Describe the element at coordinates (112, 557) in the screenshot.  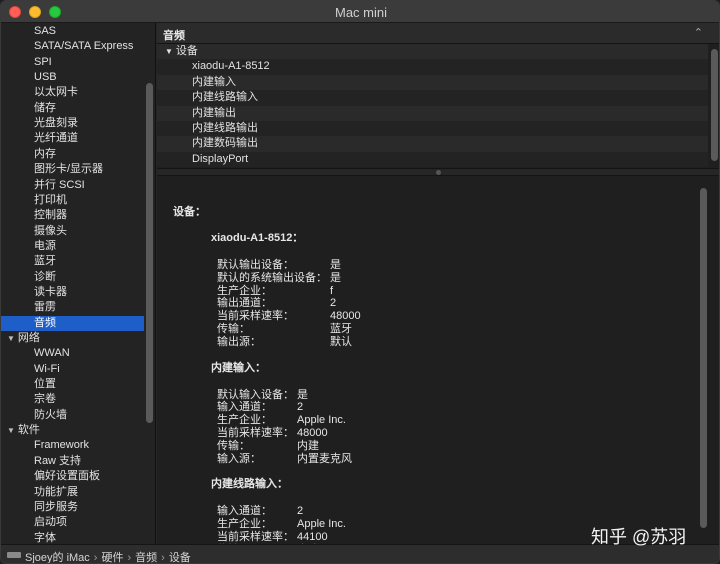
I see `breadcrumb-item: 硬件` at that location.